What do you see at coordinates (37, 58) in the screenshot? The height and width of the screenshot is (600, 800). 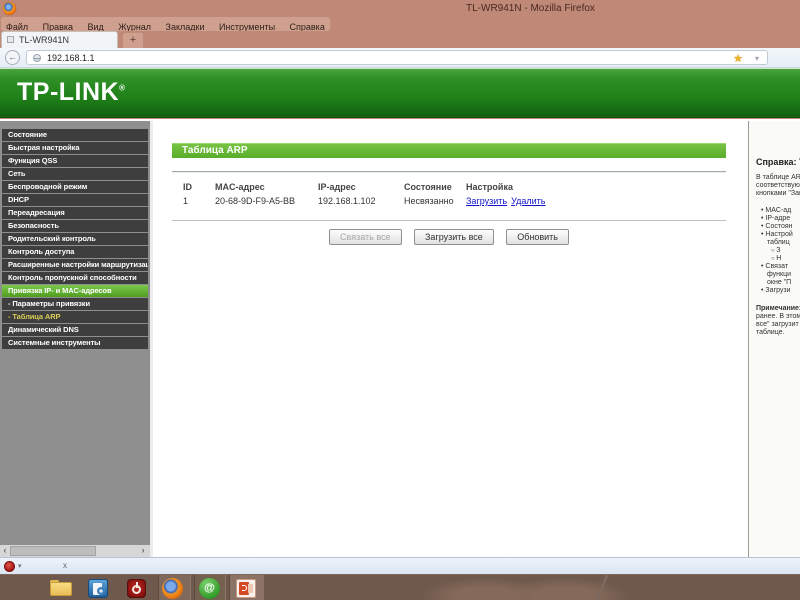 I see `site-identity-icon` at bounding box center [37, 58].